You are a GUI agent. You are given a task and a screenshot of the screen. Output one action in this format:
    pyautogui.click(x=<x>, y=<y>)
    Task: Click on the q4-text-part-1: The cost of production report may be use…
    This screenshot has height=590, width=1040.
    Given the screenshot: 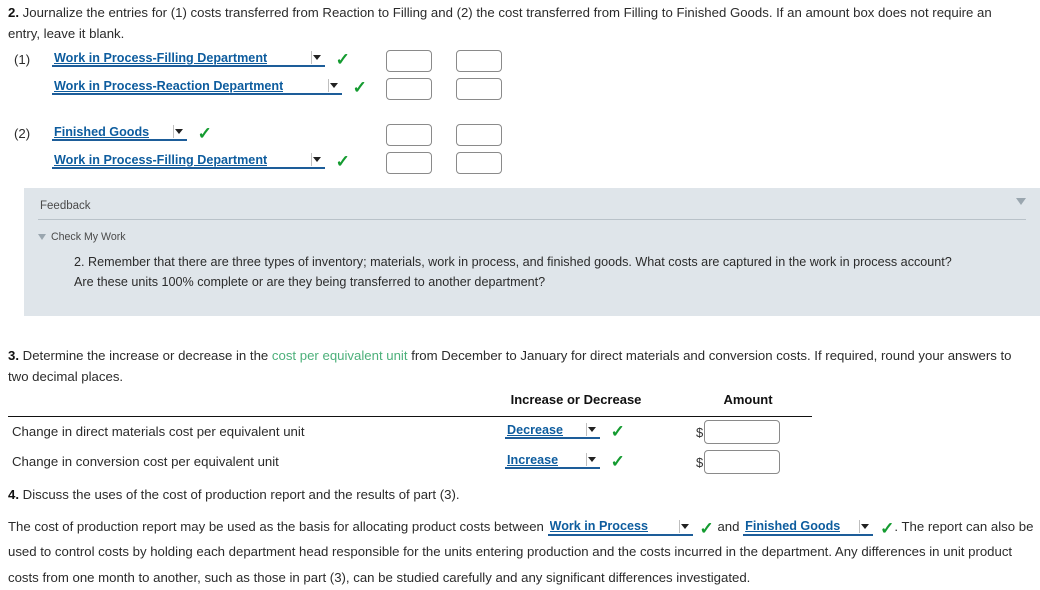 What is the action you would take?
    pyautogui.click(x=276, y=526)
    